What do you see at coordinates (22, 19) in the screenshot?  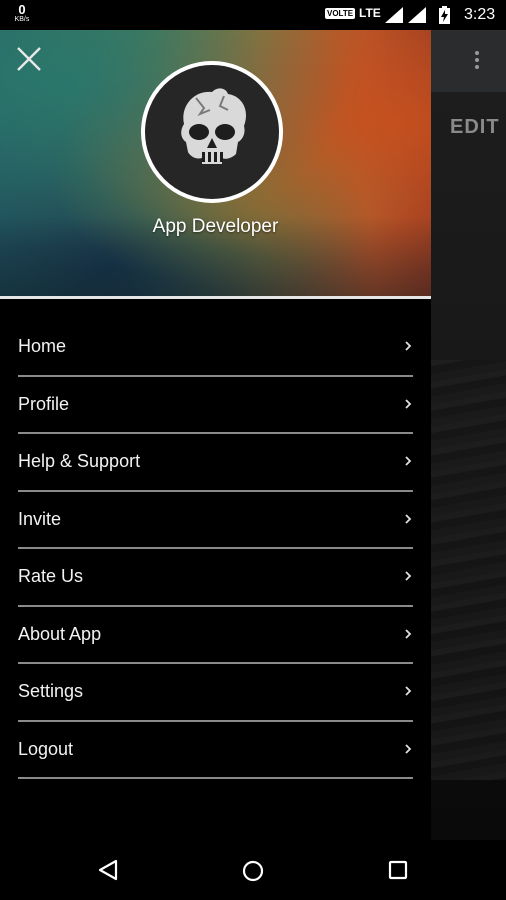 I see `network-speed-unit: KB/s` at bounding box center [22, 19].